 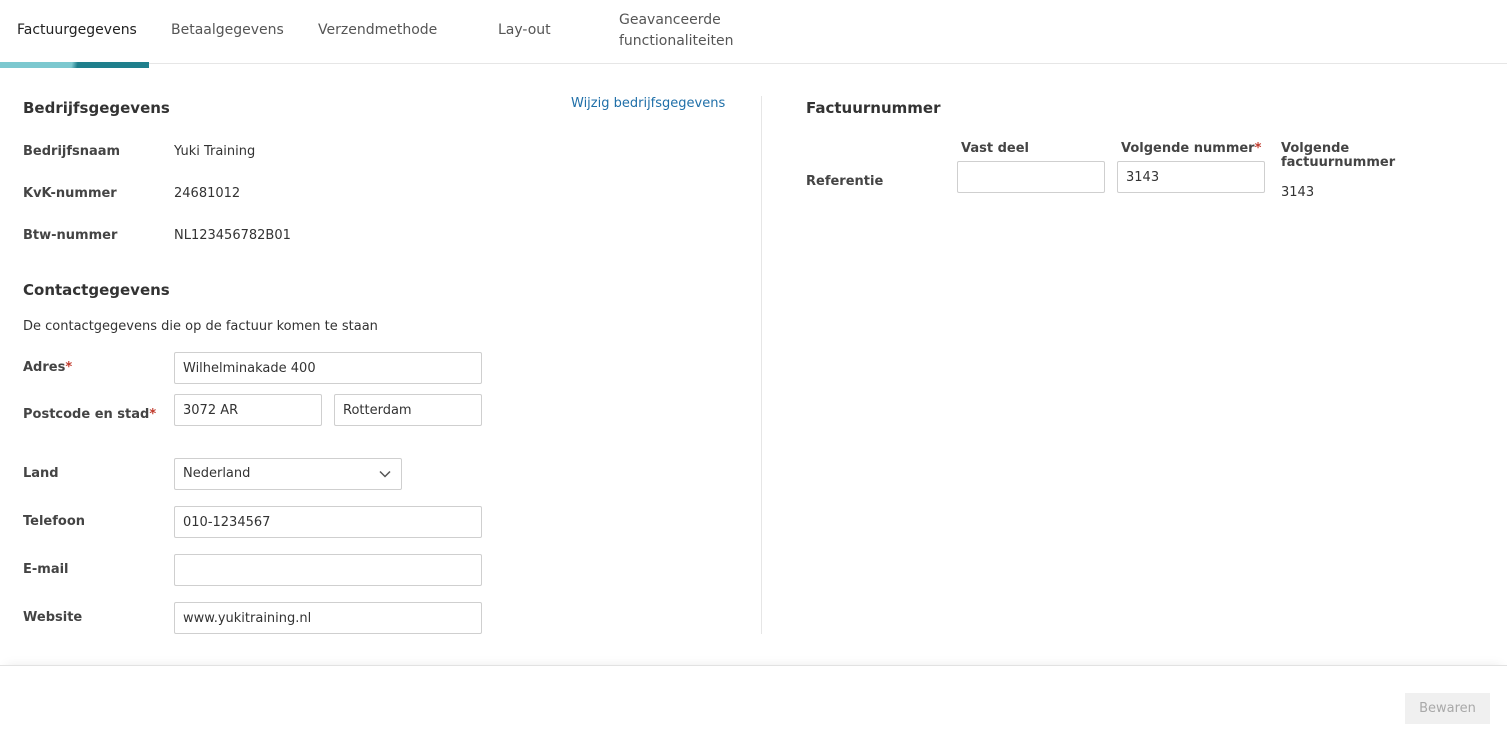 I want to click on email-input, so click(x=328, y=570).